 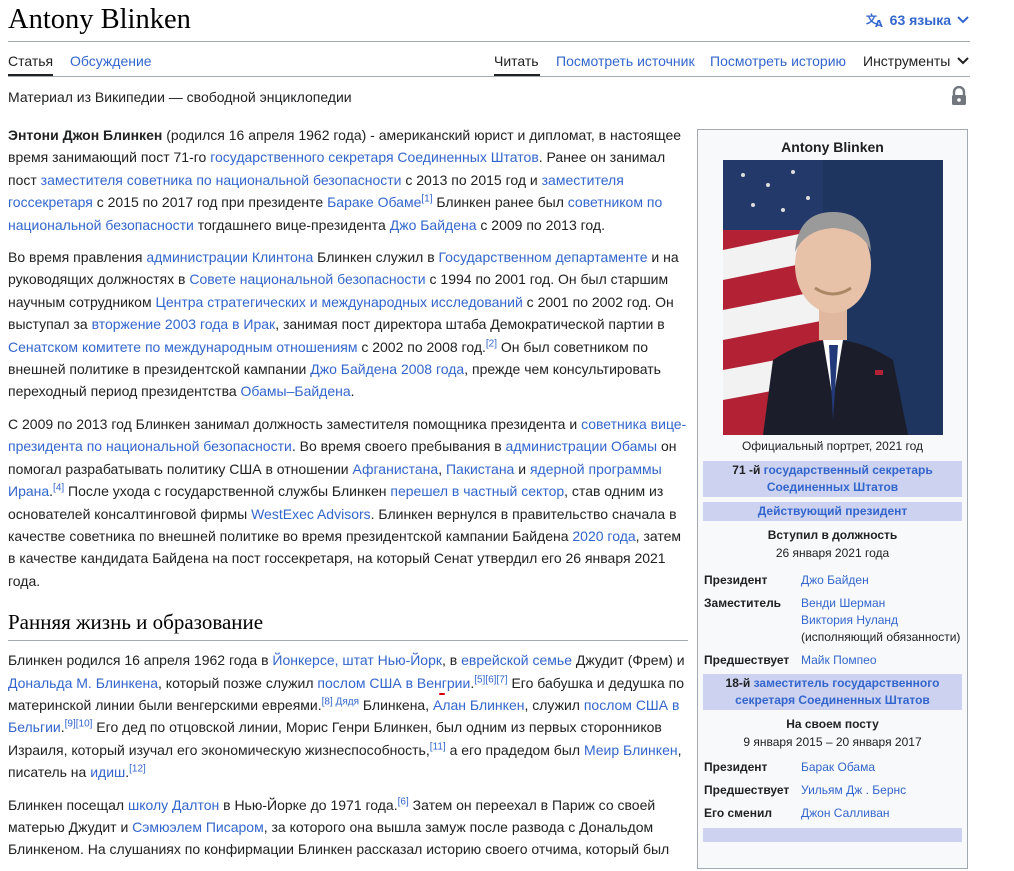 What do you see at coordinates (736, 767) in the screenshot?
I see `row-key: Президент` at bounding box center [736, 767].